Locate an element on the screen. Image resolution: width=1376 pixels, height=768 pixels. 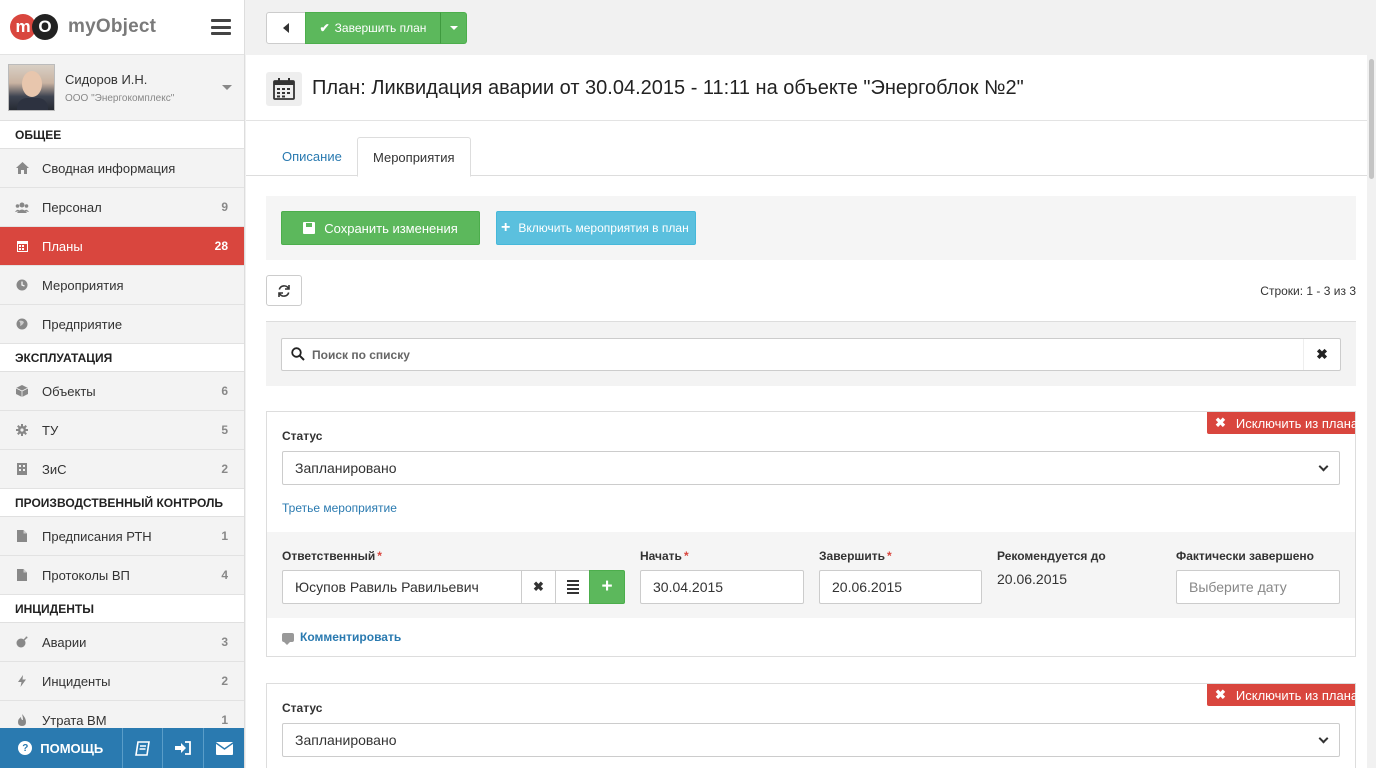
home-icon is located at coordinates (22, 168).